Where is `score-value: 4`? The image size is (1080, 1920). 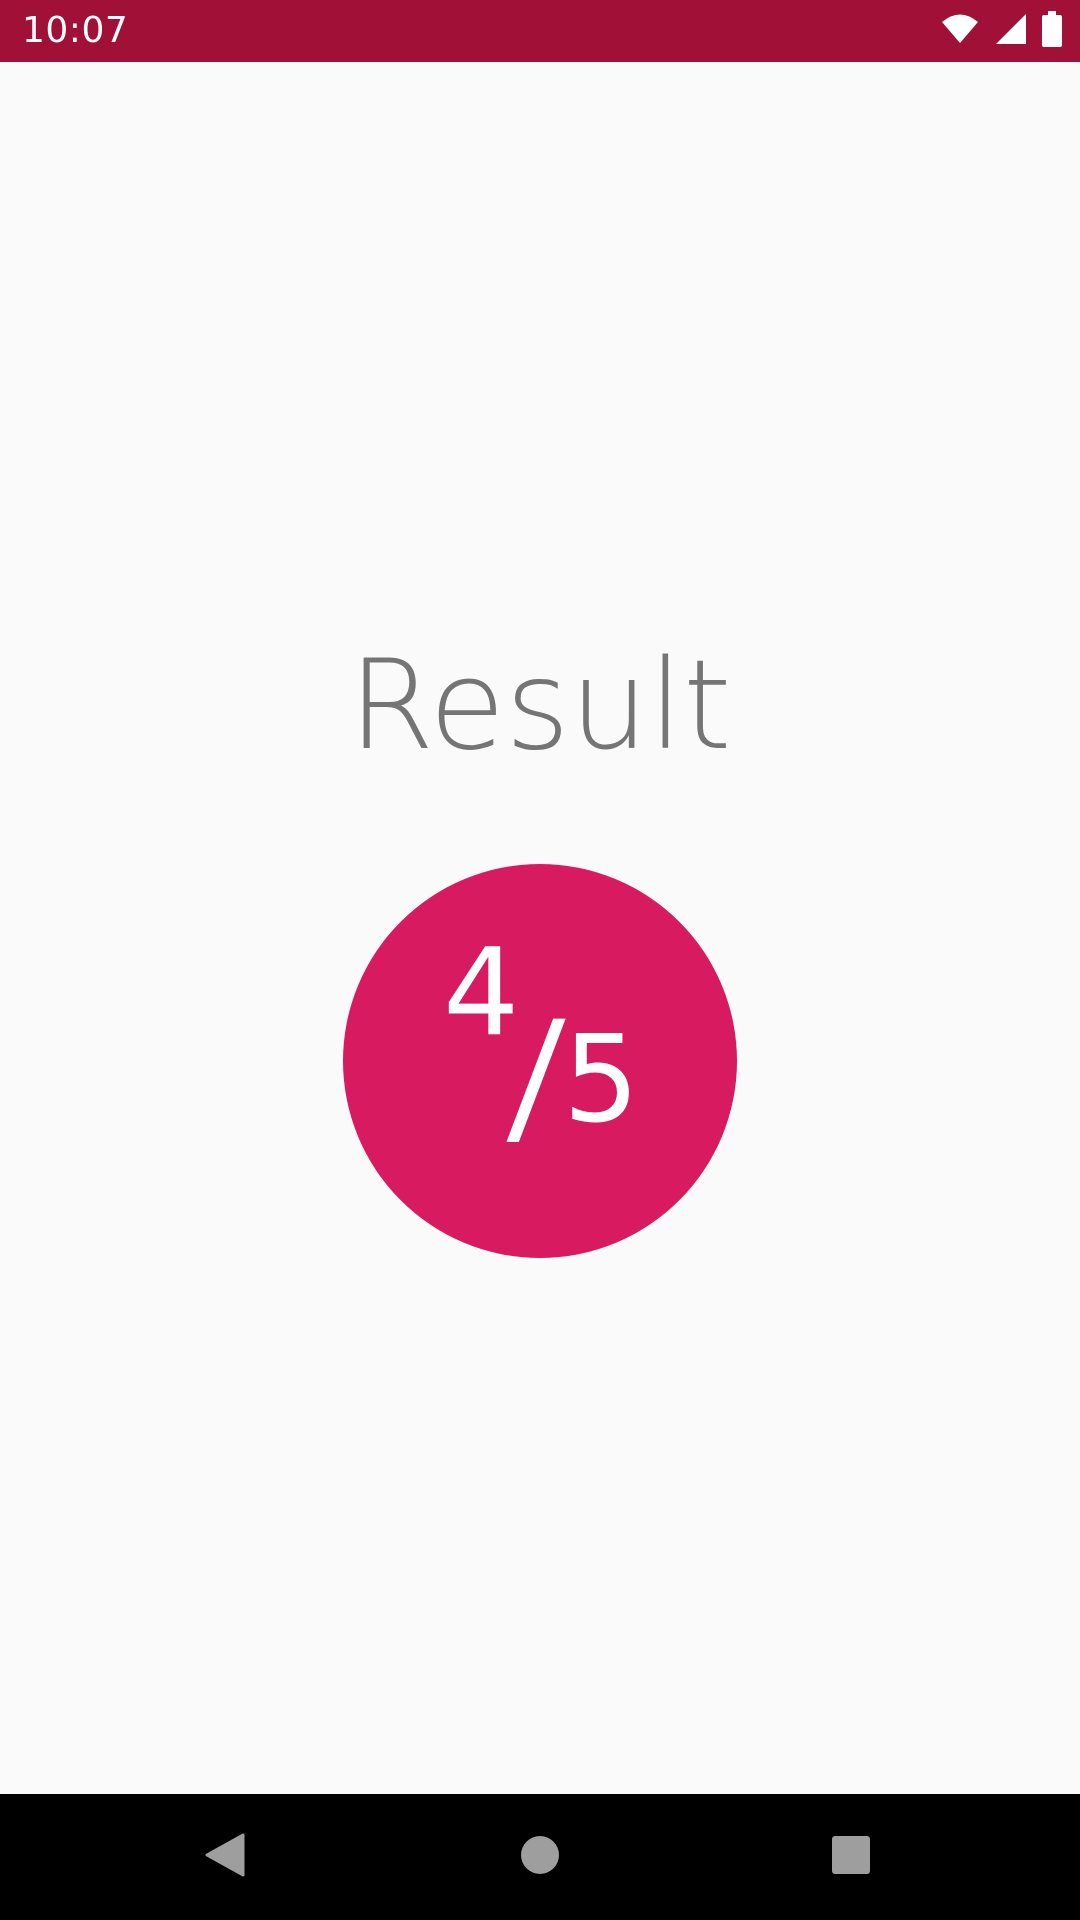
score-value: 4 is located at coordinates (481, 993).